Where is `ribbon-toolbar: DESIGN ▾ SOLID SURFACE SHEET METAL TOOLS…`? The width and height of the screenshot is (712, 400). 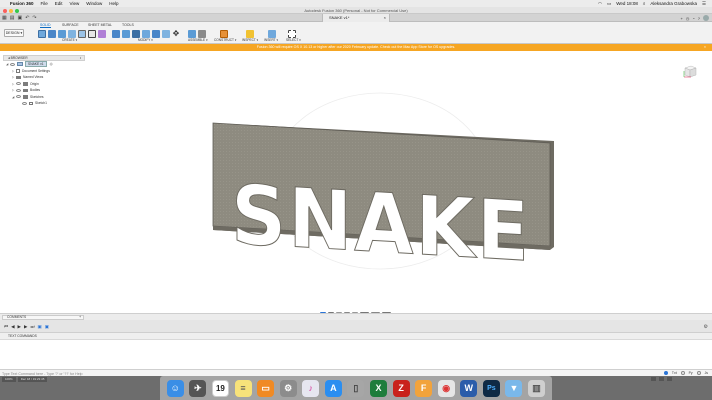 ribbon-toolbar: DESIGN ▾ SOLID SURFACE SHEET METAL TOOLS… is located at coordinates (356, 33).